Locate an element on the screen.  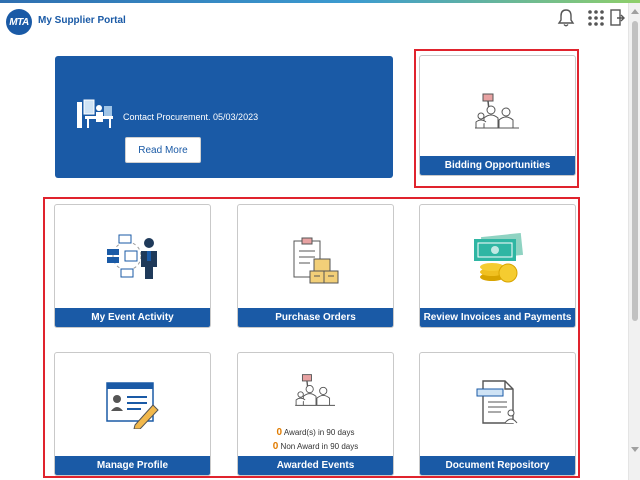
scroll-up-arrow-icon is located at coordinates (635, 11).